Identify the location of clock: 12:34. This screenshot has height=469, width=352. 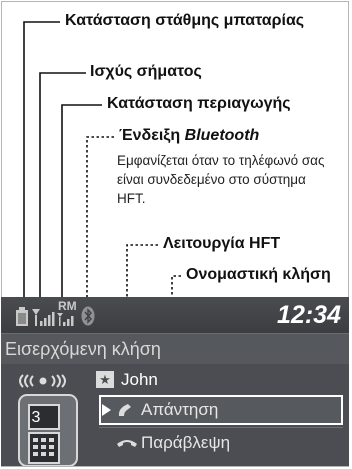
(309, 315).